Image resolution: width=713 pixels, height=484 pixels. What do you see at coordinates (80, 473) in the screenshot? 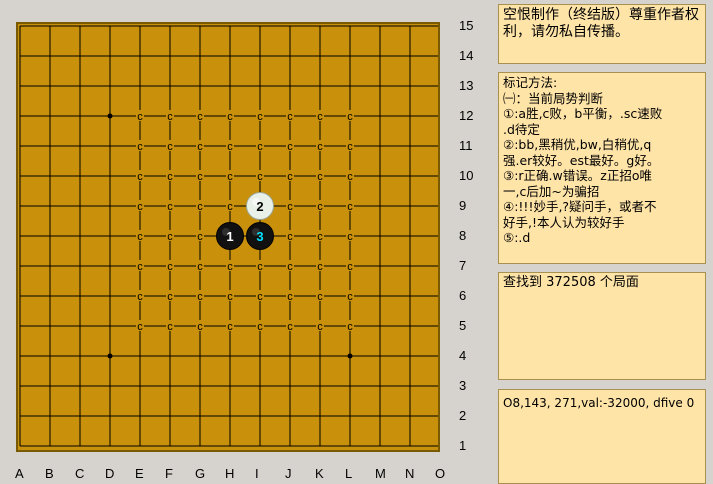
I see `column-label: C` at bounding box center [80, 473].